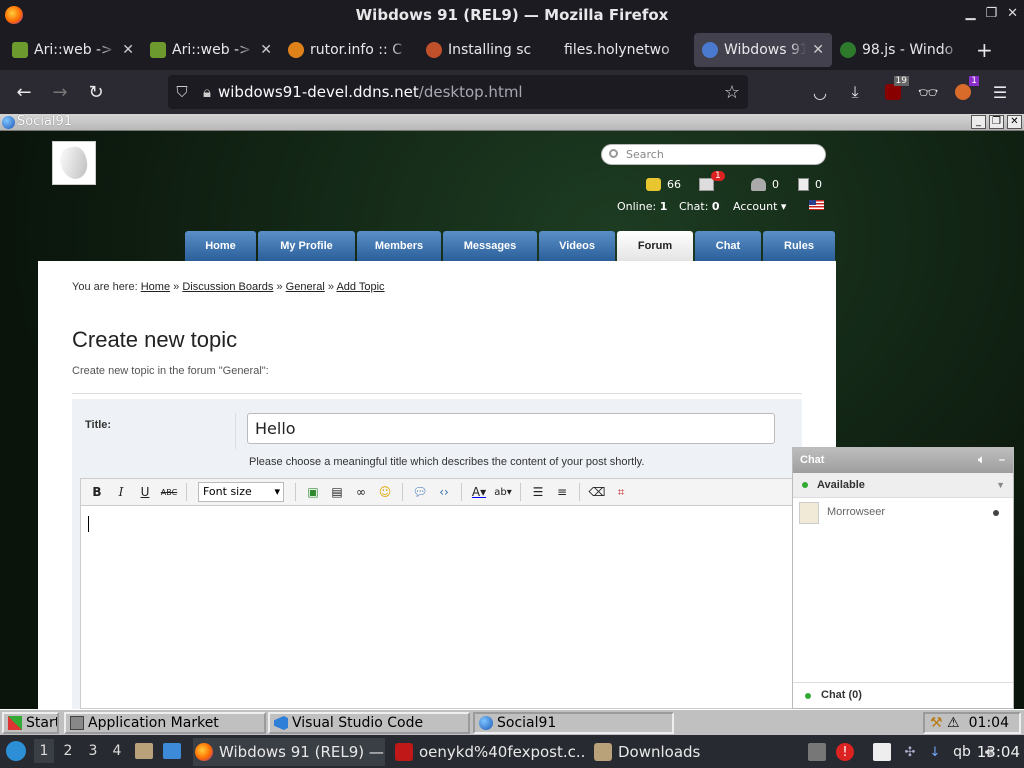 The width and height of the screenshot is (1024, 768). I want to click on taskbar-social91: Social91, so click(573, 723).